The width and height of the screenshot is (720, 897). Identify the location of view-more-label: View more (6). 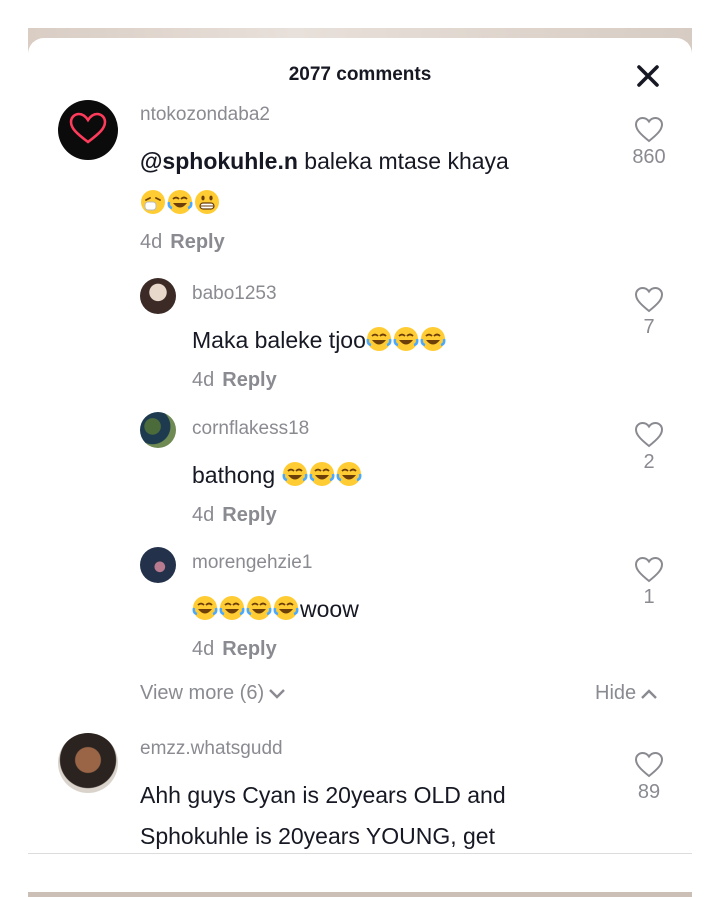
(202, 693).